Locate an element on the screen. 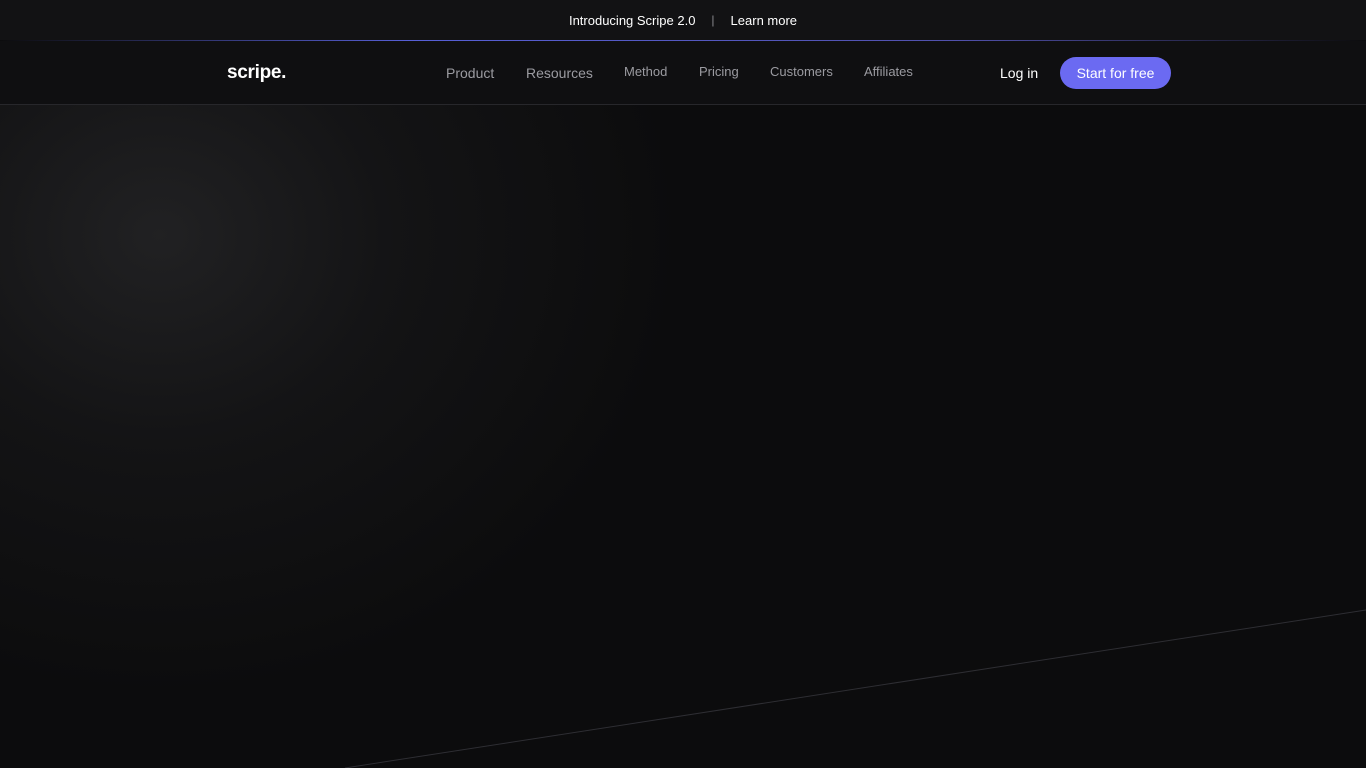 This screenshot has height=768, width=1366. announcement-bar: Introducing Scripe 2.0 | Learn more is located at coordinates (683, 20).